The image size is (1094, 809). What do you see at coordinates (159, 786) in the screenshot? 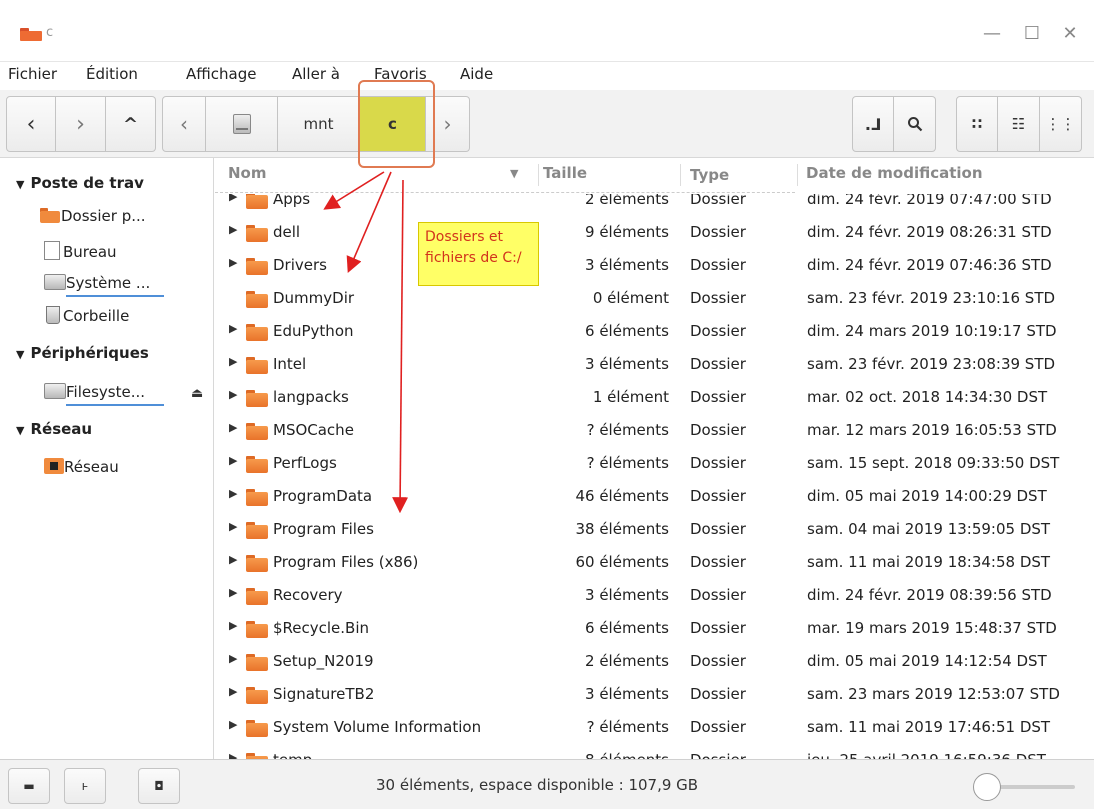
I see `toggle-sidebar-icon: ◘` at bounding box center [159, 786].